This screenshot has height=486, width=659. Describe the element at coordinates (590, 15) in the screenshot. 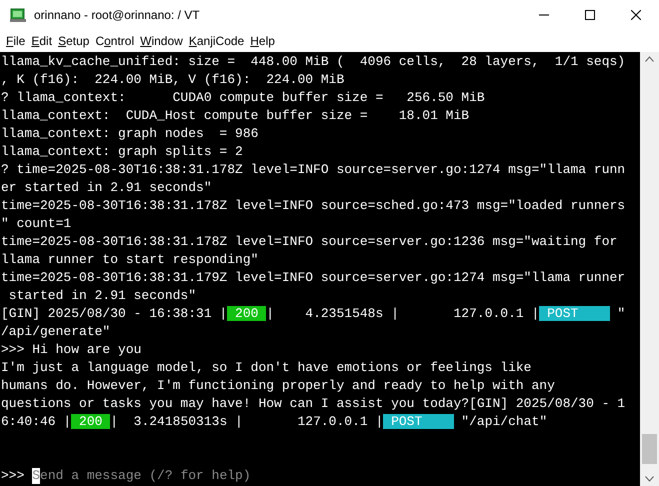

I see `maximize-icon` at that location.